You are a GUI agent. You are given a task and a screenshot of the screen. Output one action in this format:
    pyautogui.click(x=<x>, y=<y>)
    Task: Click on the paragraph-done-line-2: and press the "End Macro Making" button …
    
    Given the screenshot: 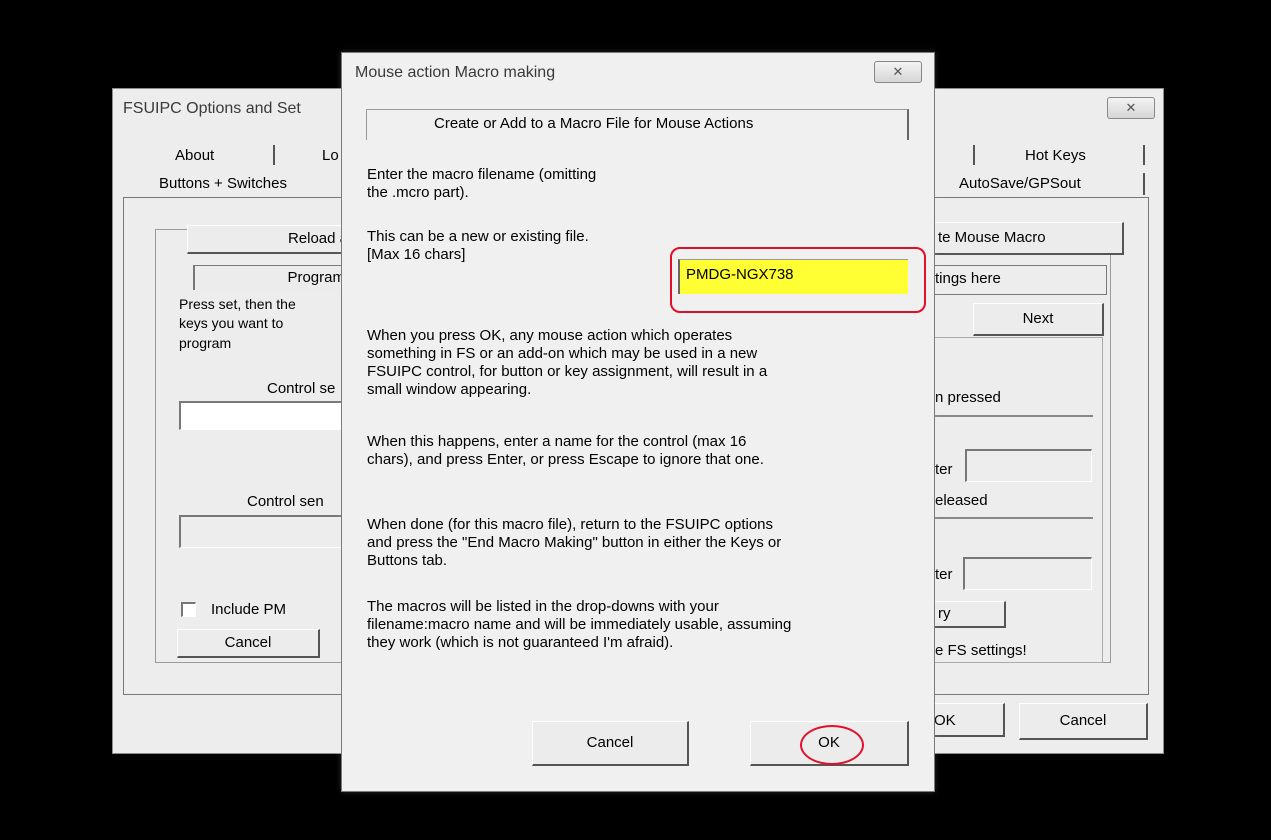 What is the action you would take?
    pyautogui.click(x=574, y=542)
    